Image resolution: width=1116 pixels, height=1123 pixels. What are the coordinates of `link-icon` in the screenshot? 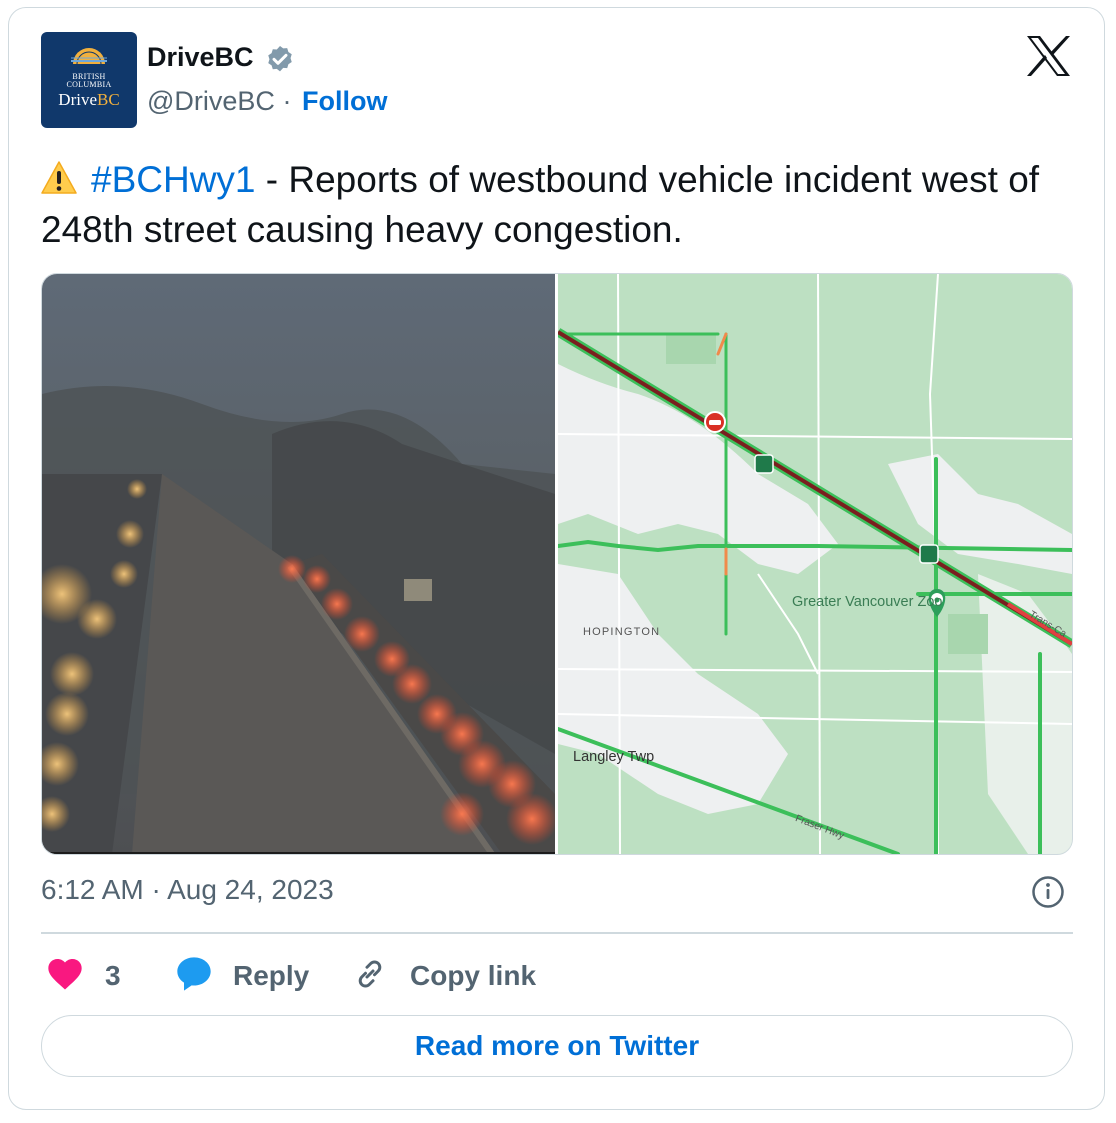 It's located at (370, 974).